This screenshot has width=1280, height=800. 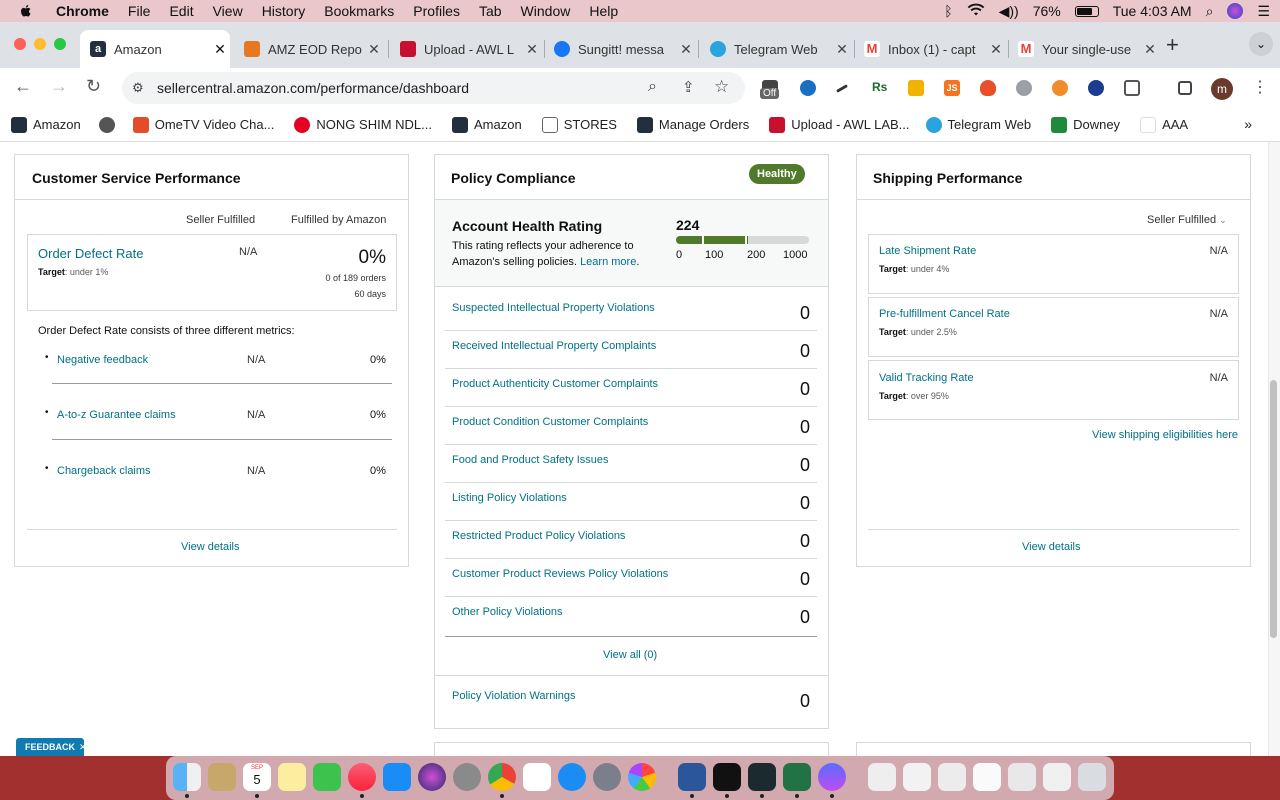 I want to click on tab-search-chevron-icon: ⌄, so click(x=1261, y=44).